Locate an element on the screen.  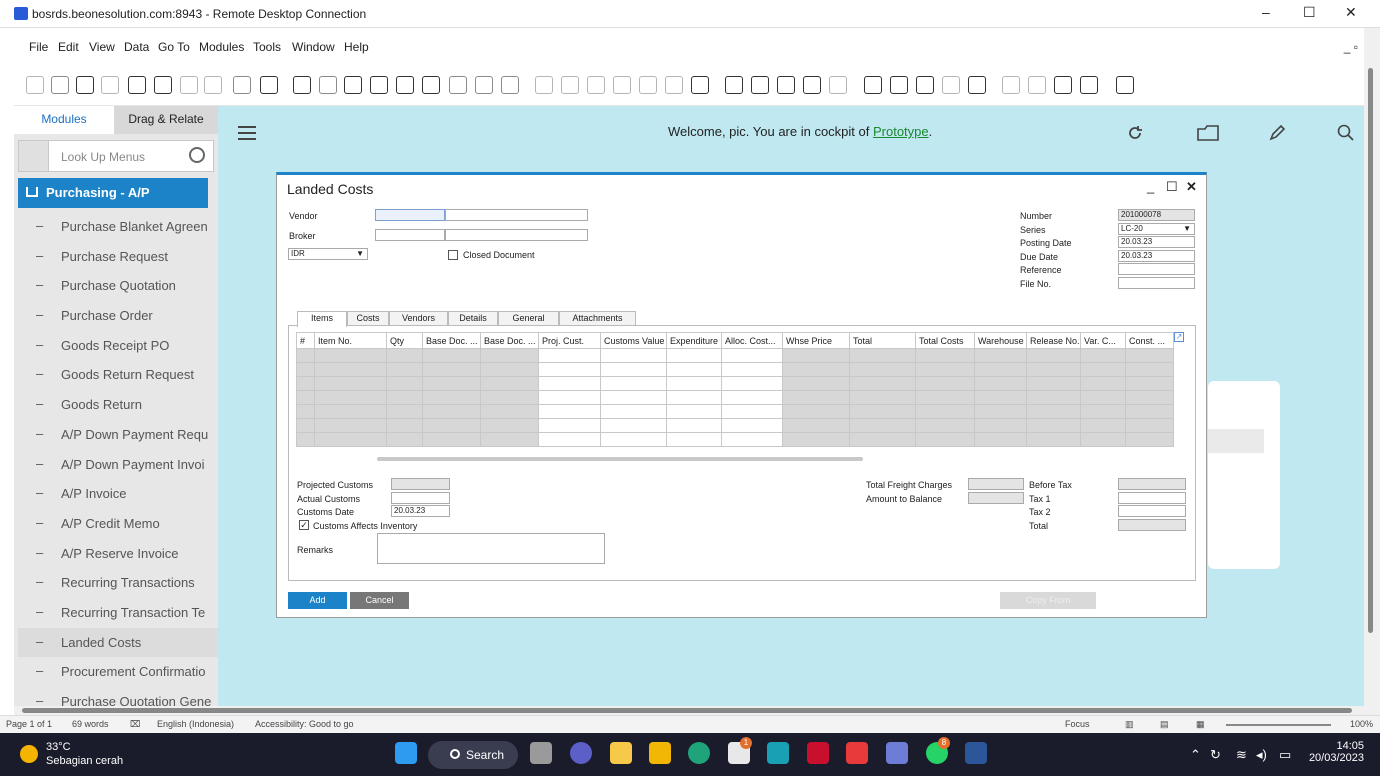
widget-icon is located at coordinates (1037, 85).